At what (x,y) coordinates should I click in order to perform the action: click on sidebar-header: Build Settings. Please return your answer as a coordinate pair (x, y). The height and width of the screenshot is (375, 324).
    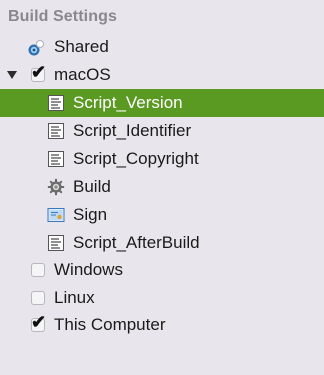
    Looking at the image, I should click on (62, 16).